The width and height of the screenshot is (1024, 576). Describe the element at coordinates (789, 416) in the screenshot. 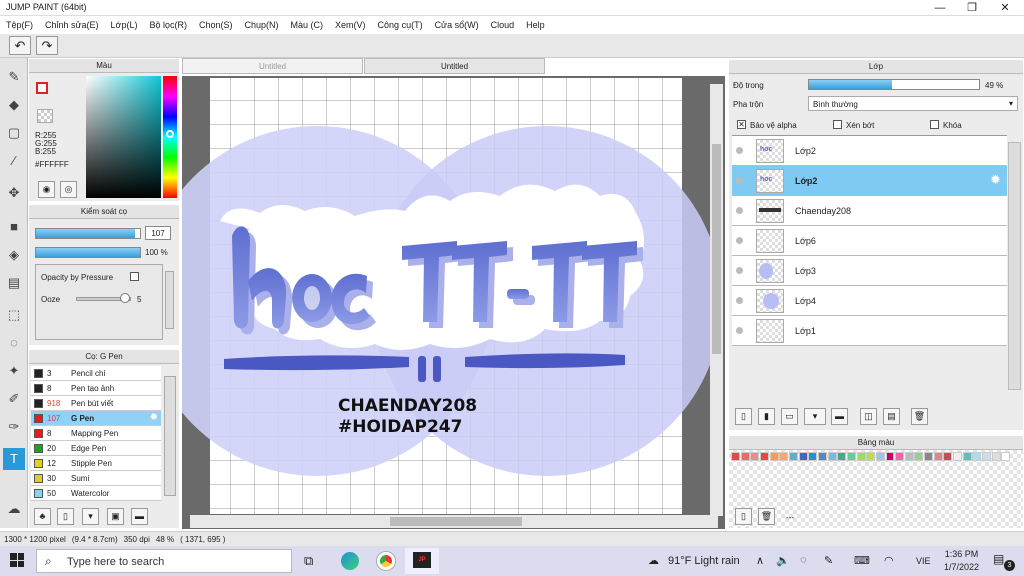

I see `layer-property-icon: ▭` at that location.